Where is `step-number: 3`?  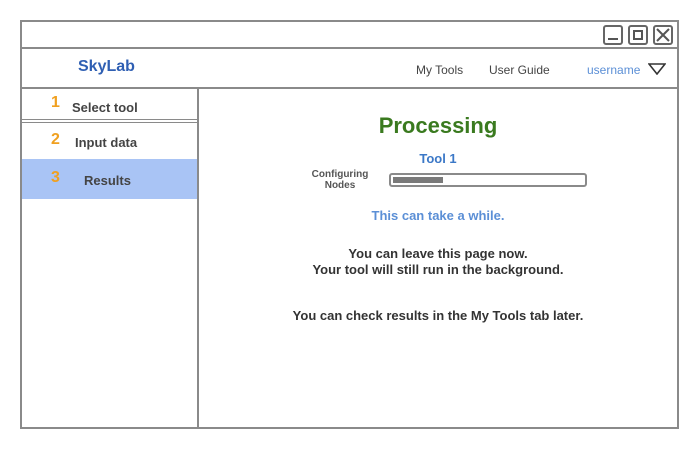
step-number: 3 is located at coordinates (55, 177).